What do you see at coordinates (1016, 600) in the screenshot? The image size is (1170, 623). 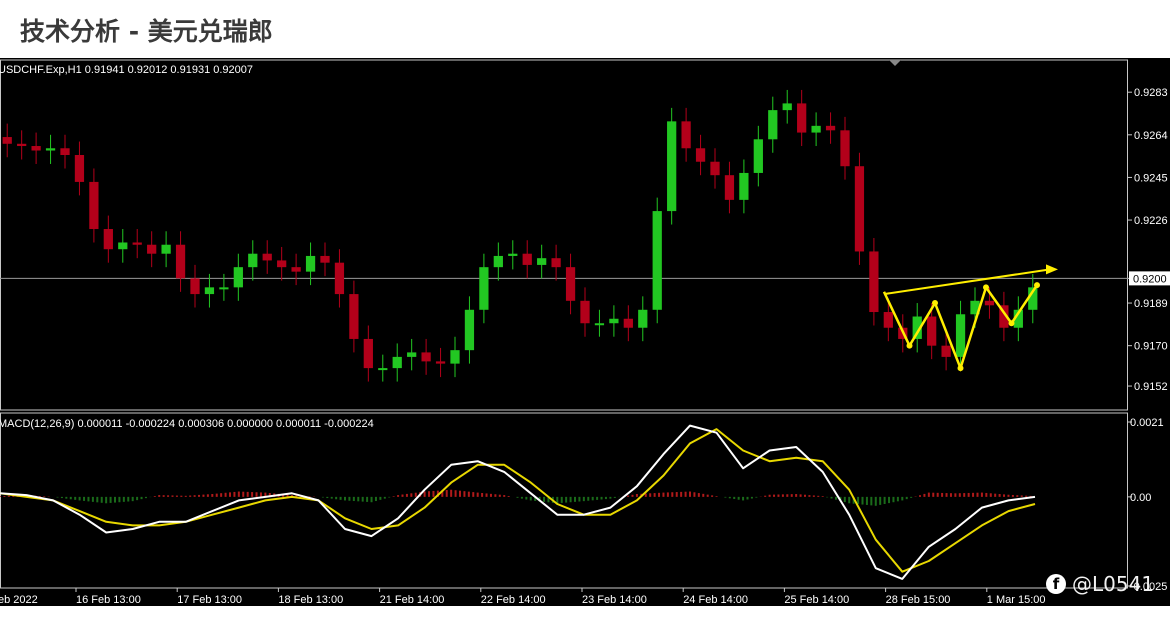 I see `time-tick-label: 1 Mar 15:00` at bounding box center [1016, 600].